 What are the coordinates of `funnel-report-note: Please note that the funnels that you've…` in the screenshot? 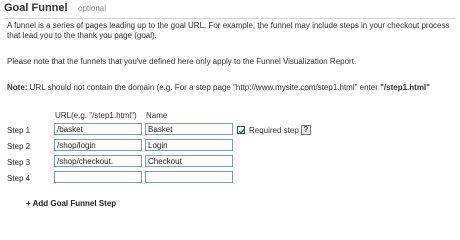 It's located at (182, 61).